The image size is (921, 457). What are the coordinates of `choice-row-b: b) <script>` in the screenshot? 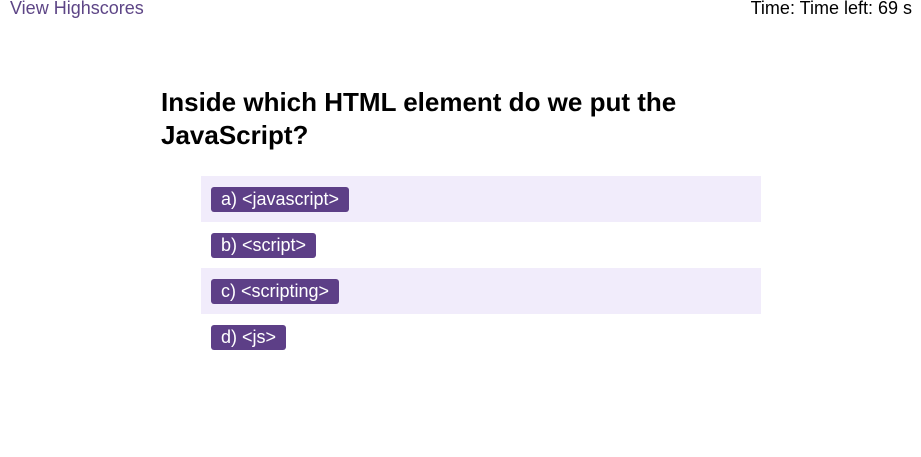 It's located at (481, 245).